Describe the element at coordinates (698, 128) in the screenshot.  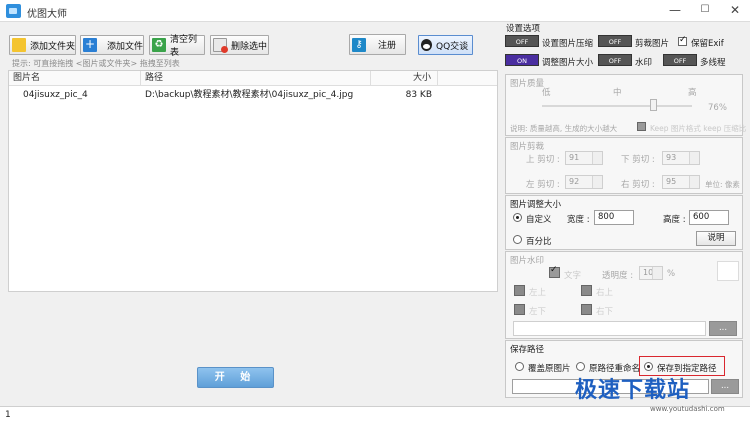
I see `keep-format-label: Keep 图片格式 keep 压缩比` at that location.